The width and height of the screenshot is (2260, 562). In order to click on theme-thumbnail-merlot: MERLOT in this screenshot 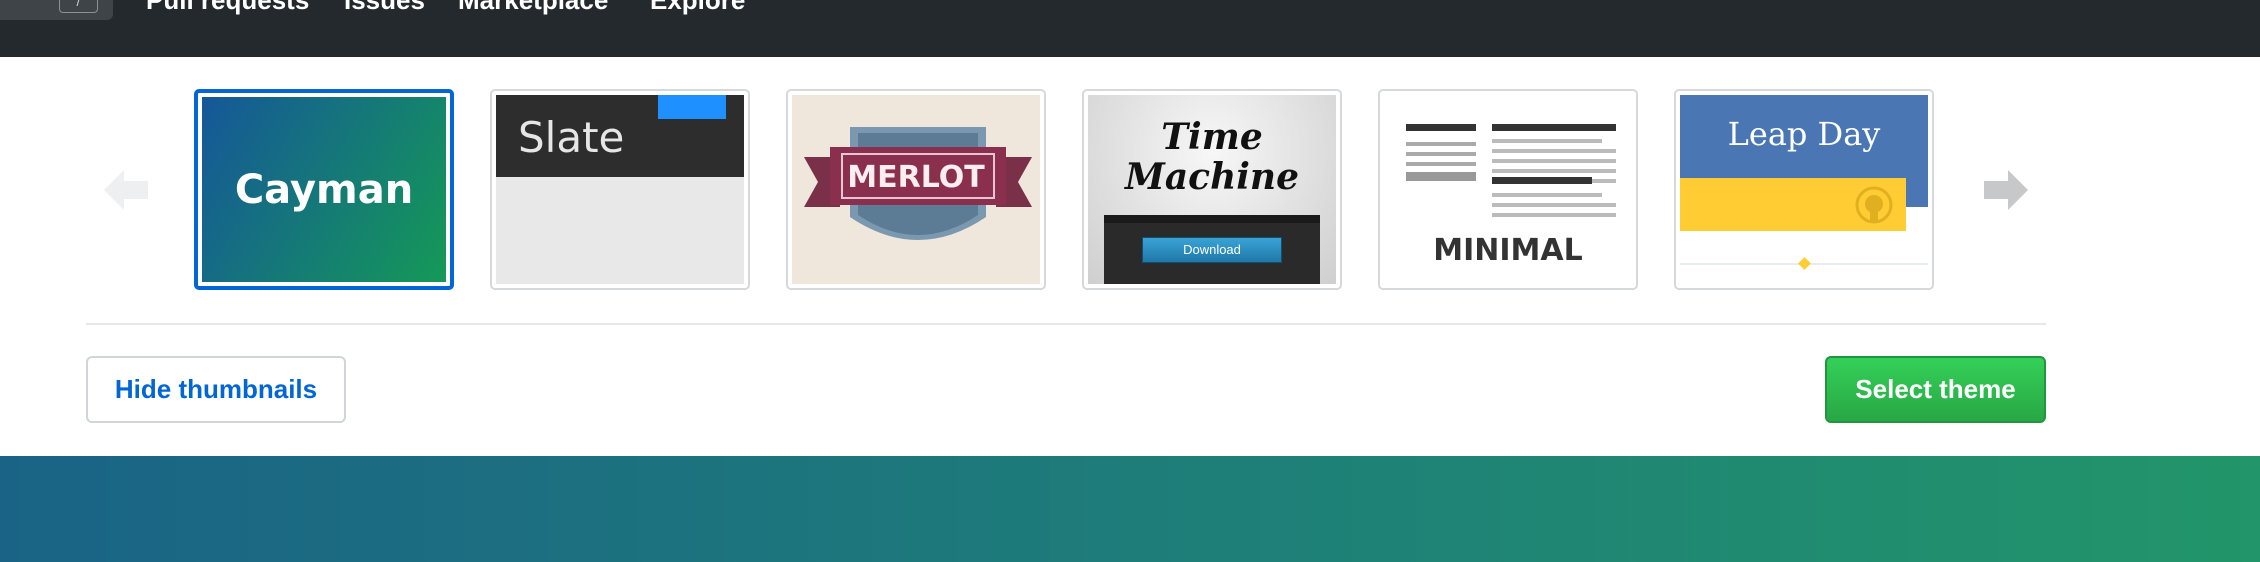, I will do `click(916, 189)`.